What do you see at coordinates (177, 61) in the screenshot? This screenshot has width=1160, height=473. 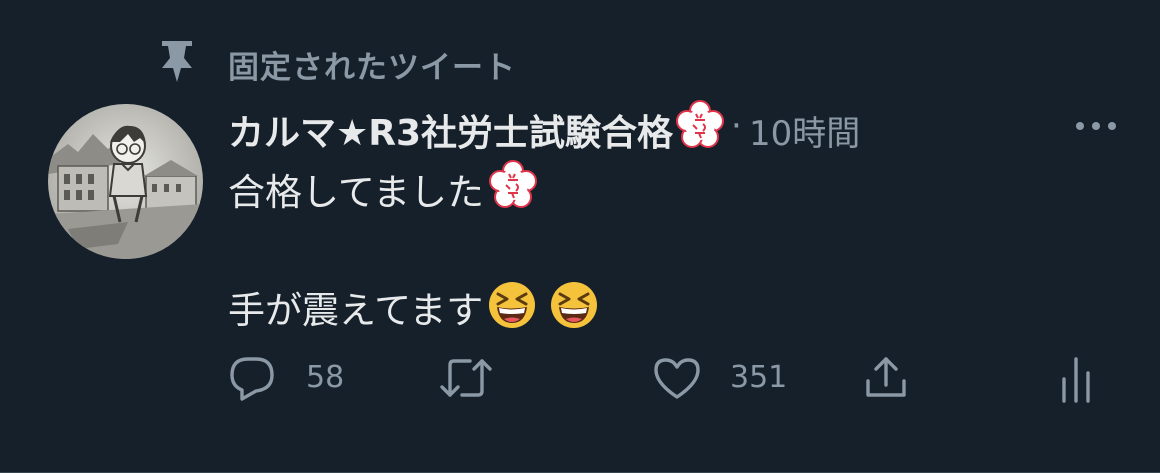 I see `pin-icon` at bounding box center [177, 61].